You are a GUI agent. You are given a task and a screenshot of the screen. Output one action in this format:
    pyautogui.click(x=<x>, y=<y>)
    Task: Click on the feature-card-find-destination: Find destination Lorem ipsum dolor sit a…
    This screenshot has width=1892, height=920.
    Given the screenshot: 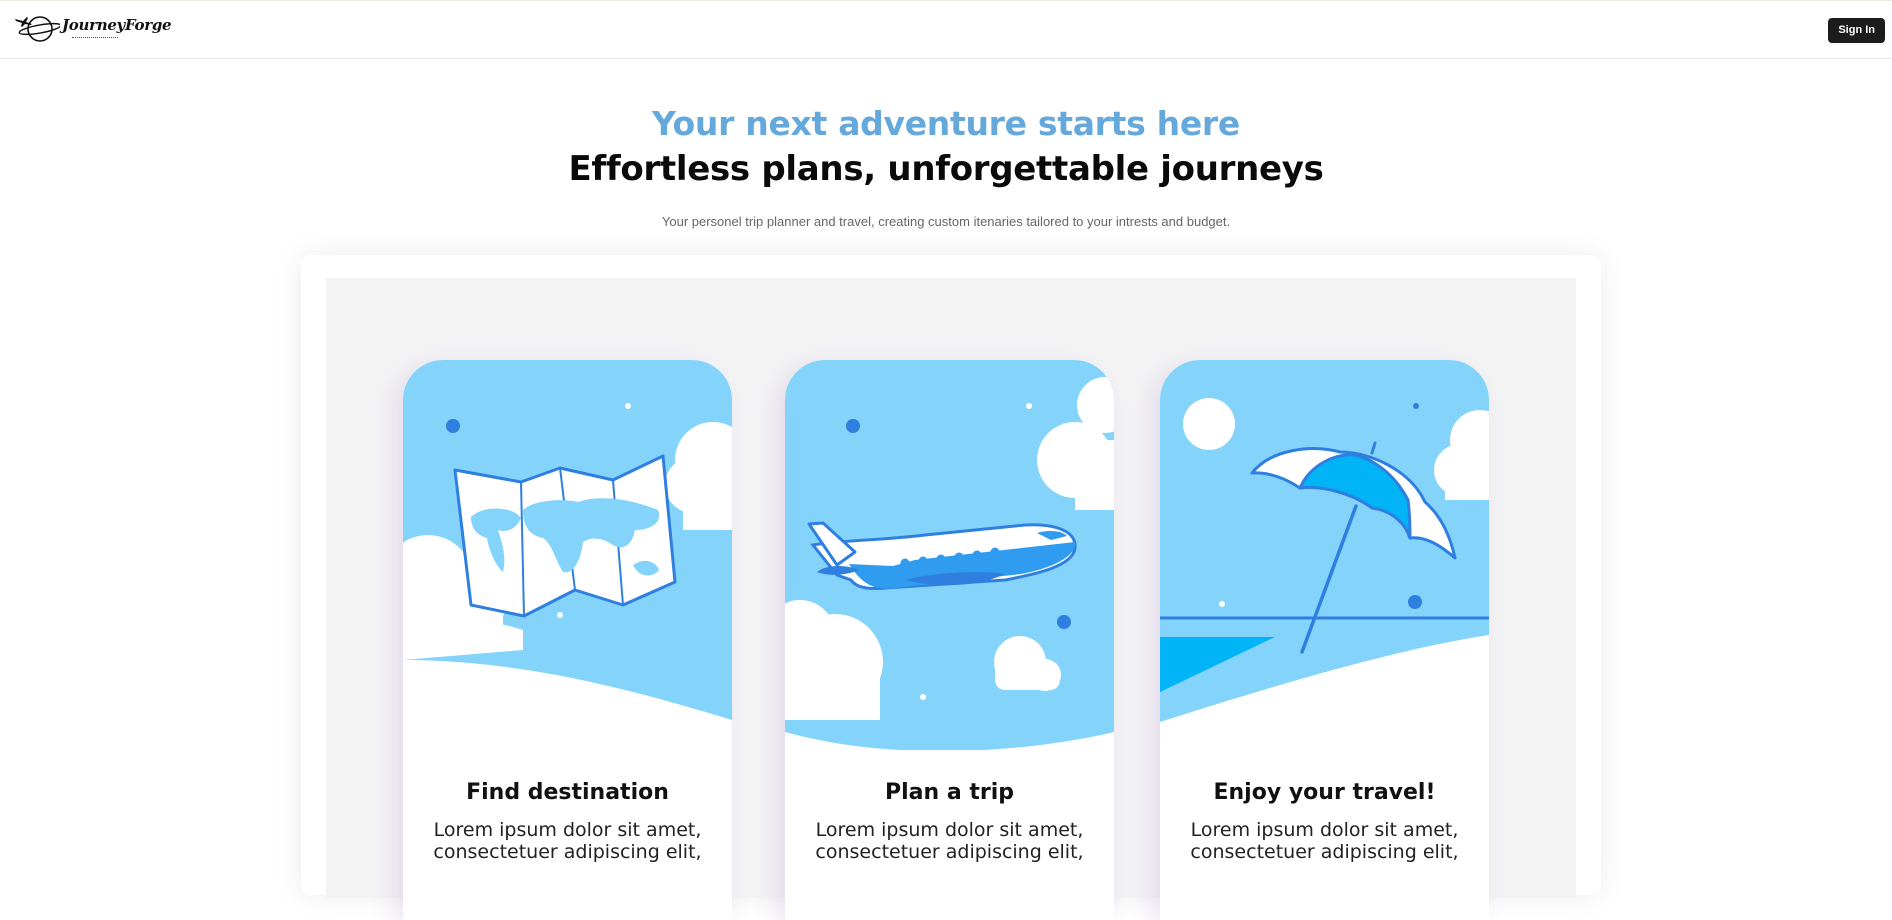 What is the action you would take?
    pyautogui.click(x=567, y=640)
    